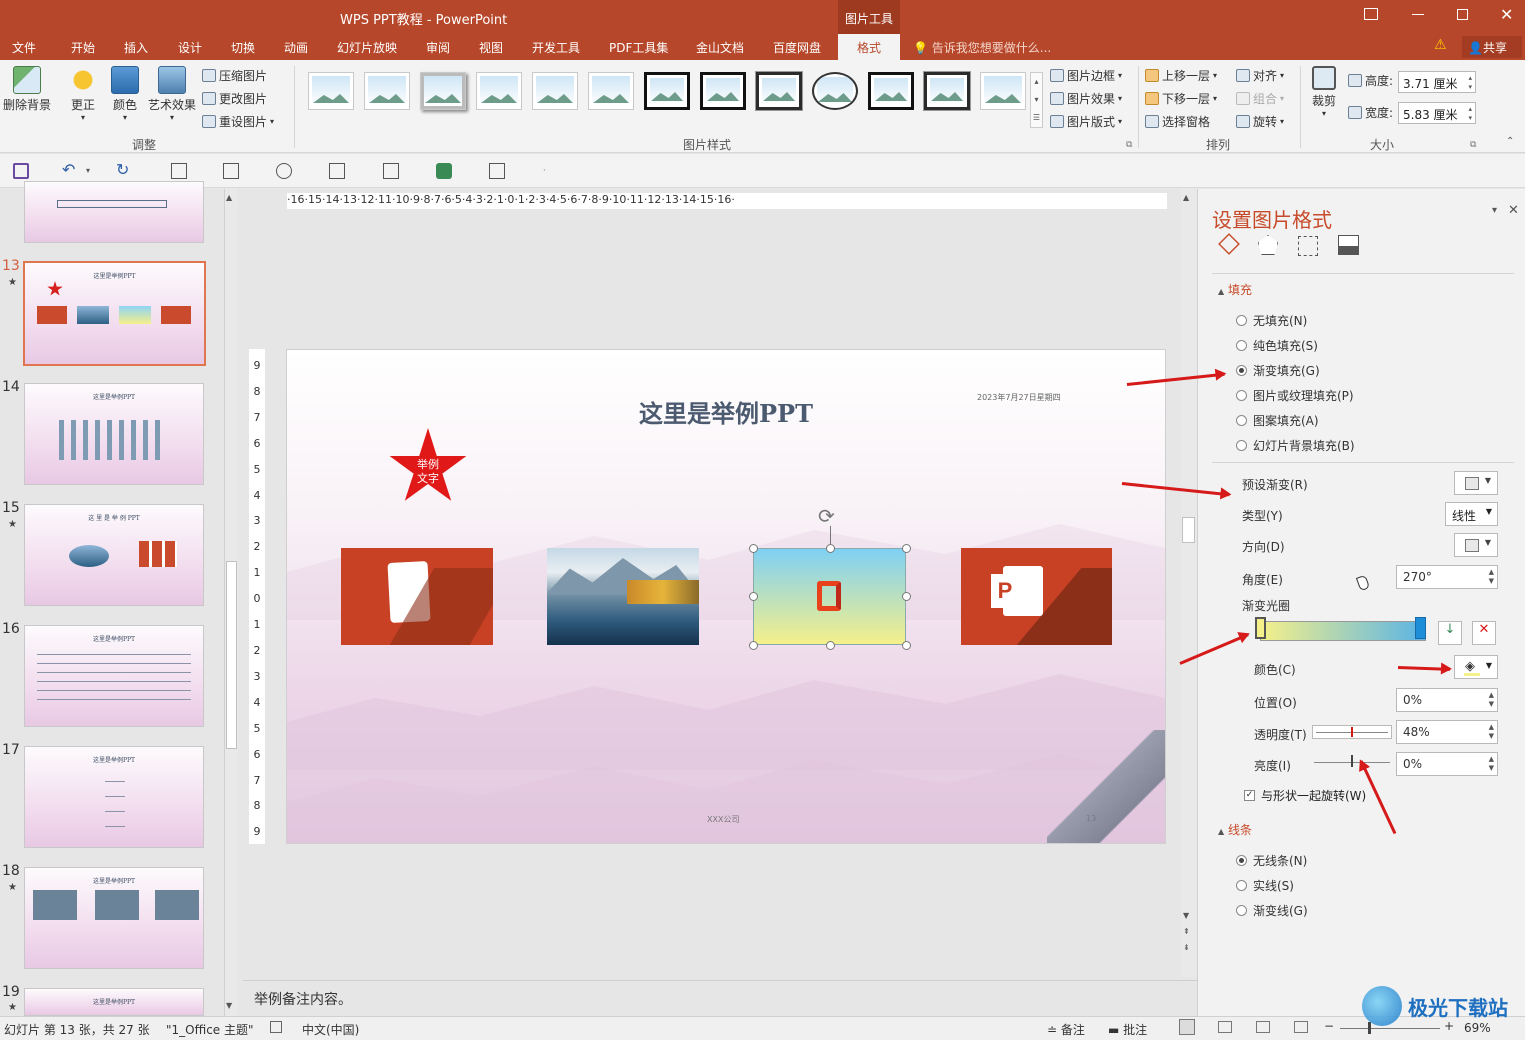  Describe the element at coordinates (623, 596) in the screenshot. I see `slide-image-lake` at that location.